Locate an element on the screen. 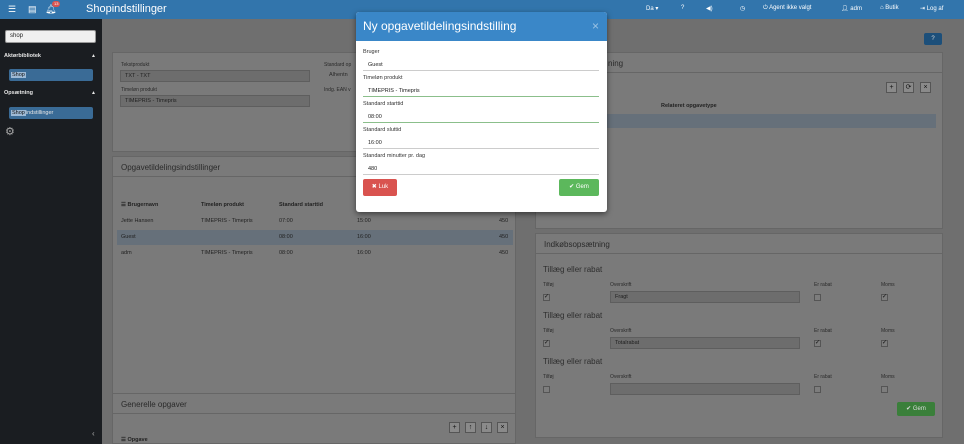 The width and height of the screenshot is (964, 444). sluttid-label: Standard sluttid is located at coordinates (382, 130).